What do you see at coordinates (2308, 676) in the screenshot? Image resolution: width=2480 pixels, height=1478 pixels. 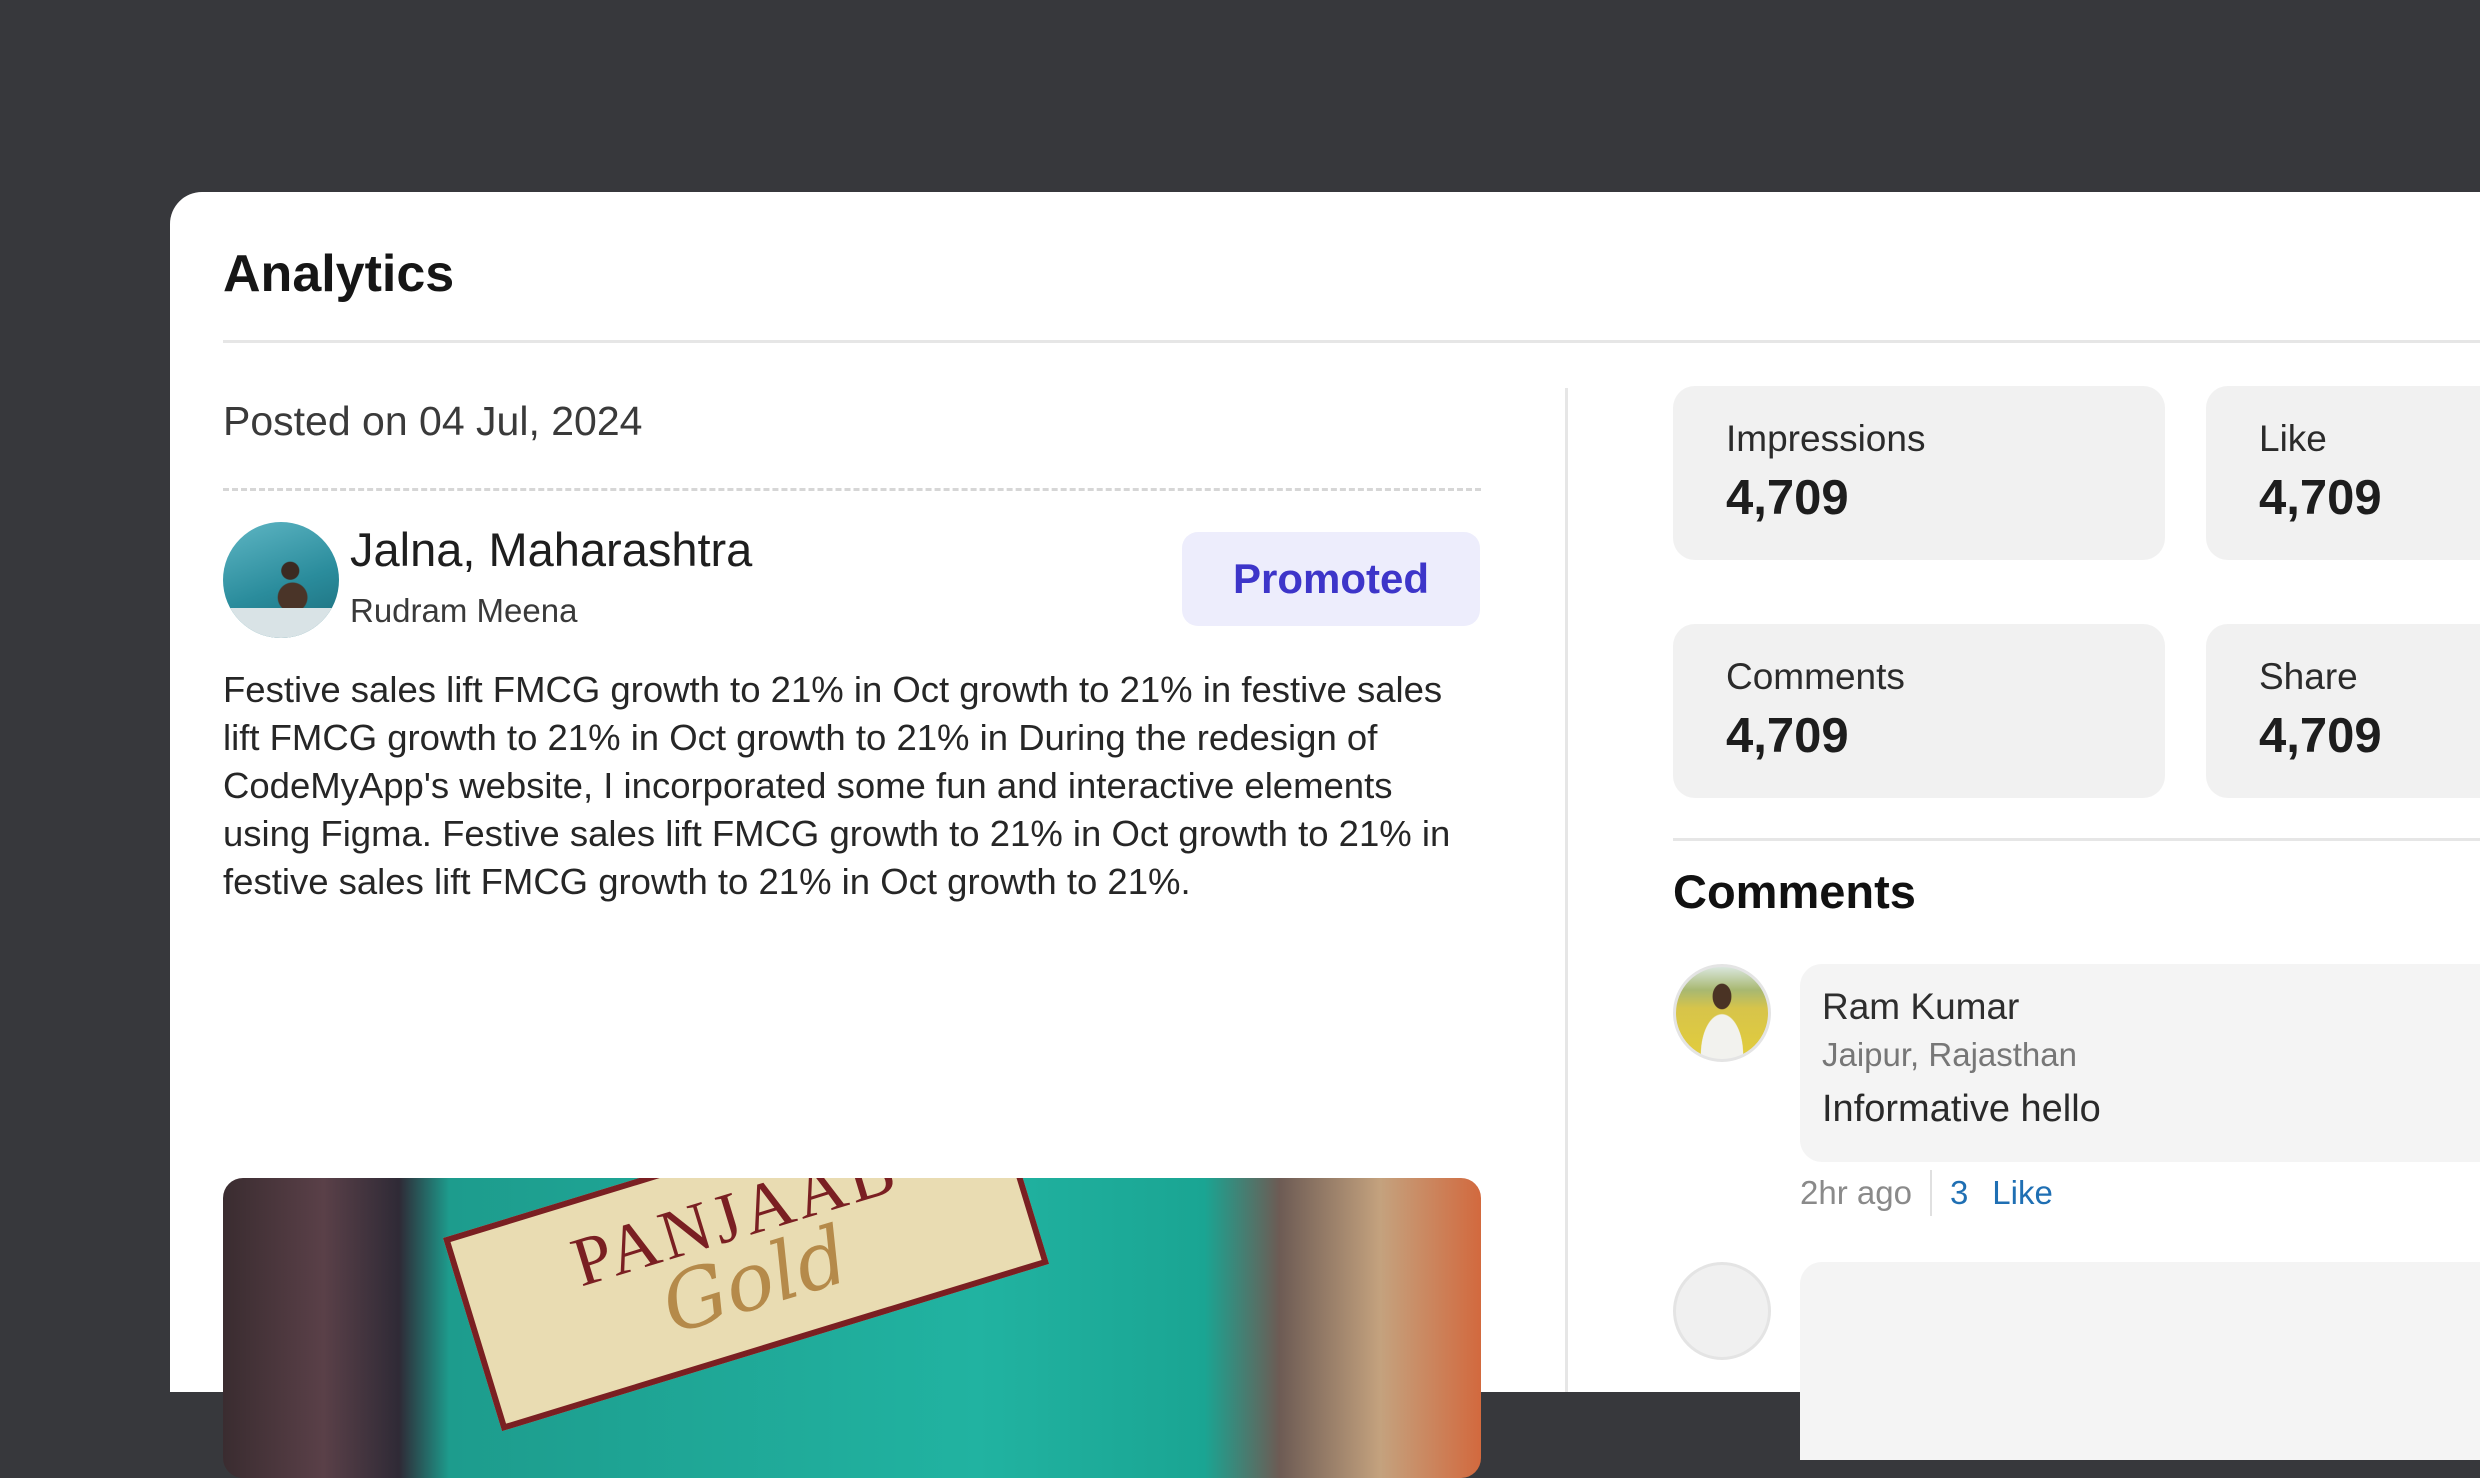 I see `stat-label: Share` at bounding box center [2308, 676].